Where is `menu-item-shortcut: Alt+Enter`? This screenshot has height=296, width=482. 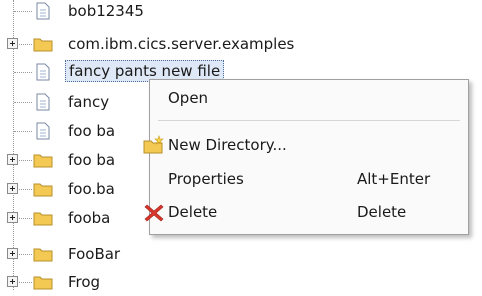 menu-item-shortcut: Alt+Enter is located at coordinates (394, 179).